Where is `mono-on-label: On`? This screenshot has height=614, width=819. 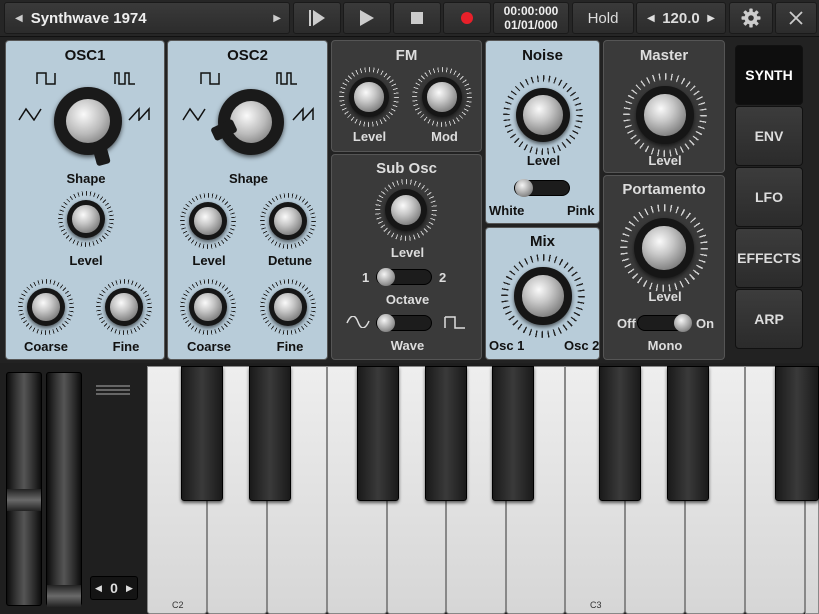 mono-on-label: On is located at coordinates (705, 323).